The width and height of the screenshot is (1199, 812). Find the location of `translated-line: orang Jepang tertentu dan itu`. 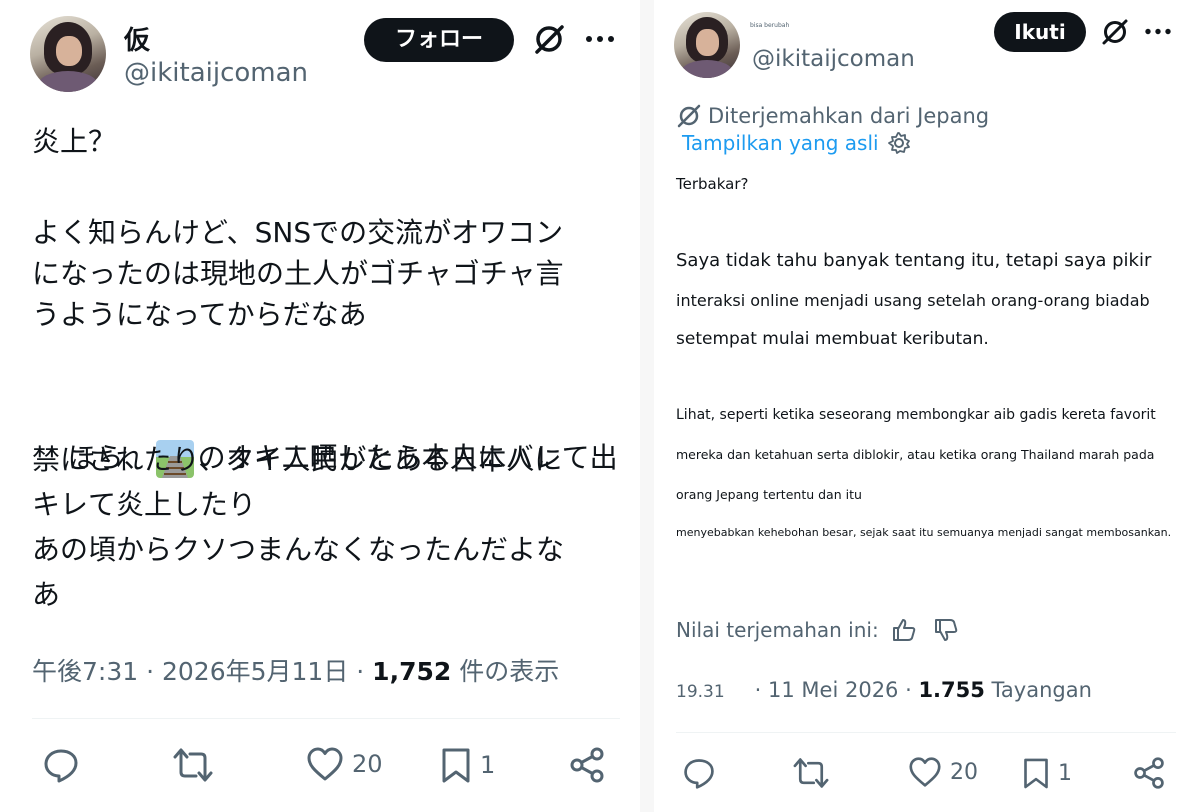

translated-line: orang Jepang tertentu dan itu is located at coordinates (769, 494).